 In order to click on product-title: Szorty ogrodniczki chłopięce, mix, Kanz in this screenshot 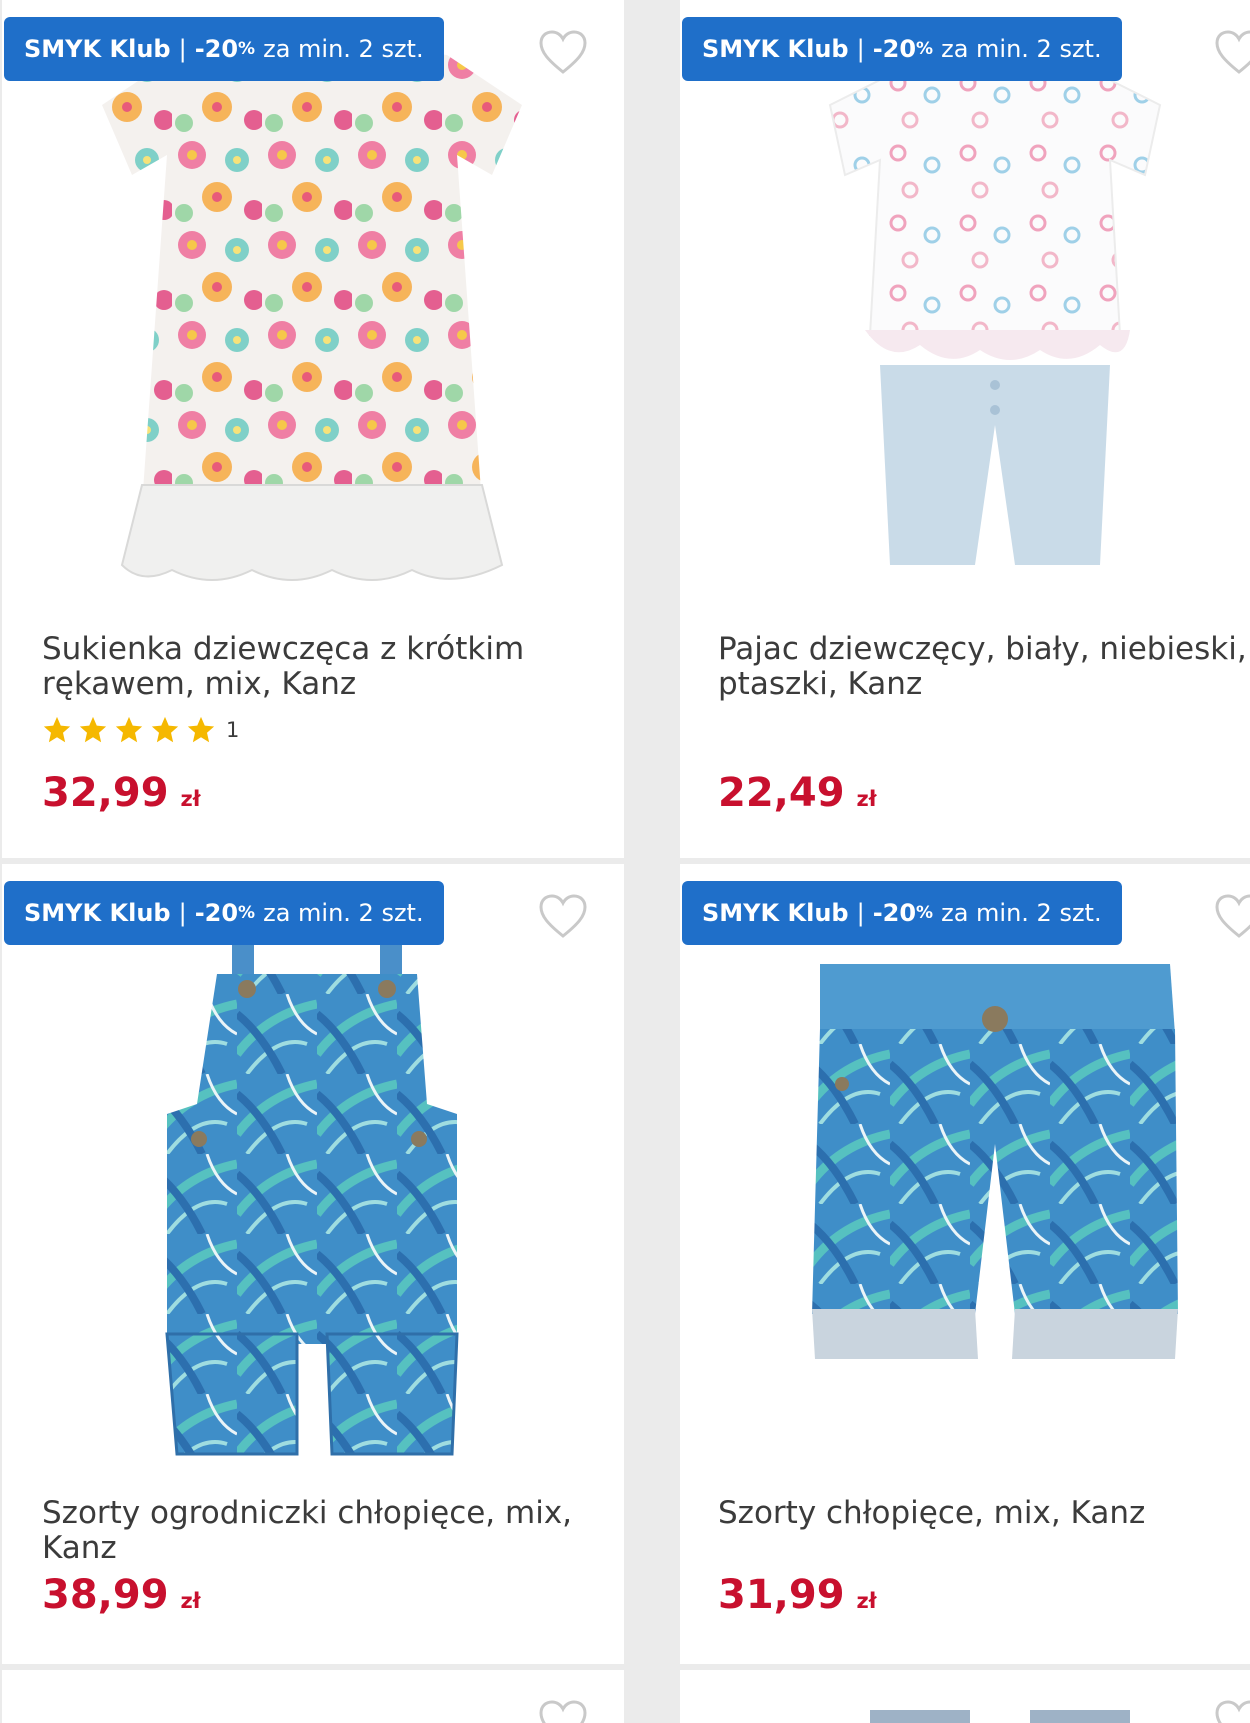, I will do `click(333, 1531)`.